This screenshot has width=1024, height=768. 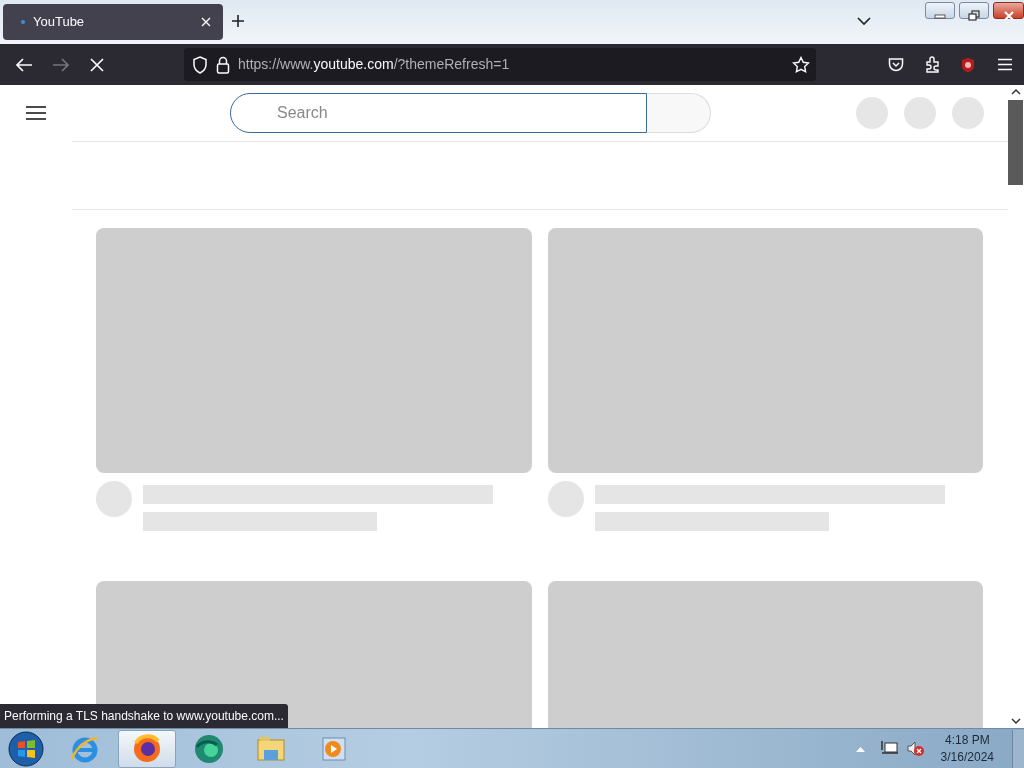 What do you see at coordinates (967, 757) in the screenshot?
I see `clock-date: 3/16/2024` at bounding box center [967, 757].